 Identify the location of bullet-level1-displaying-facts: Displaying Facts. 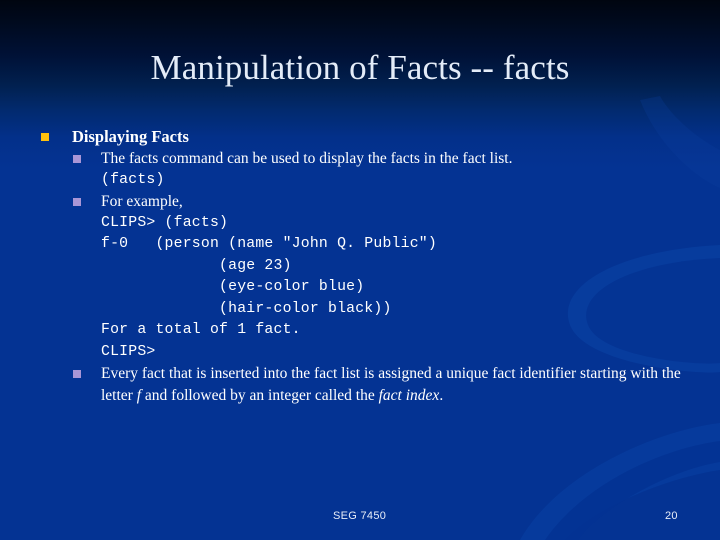
(363, 137).